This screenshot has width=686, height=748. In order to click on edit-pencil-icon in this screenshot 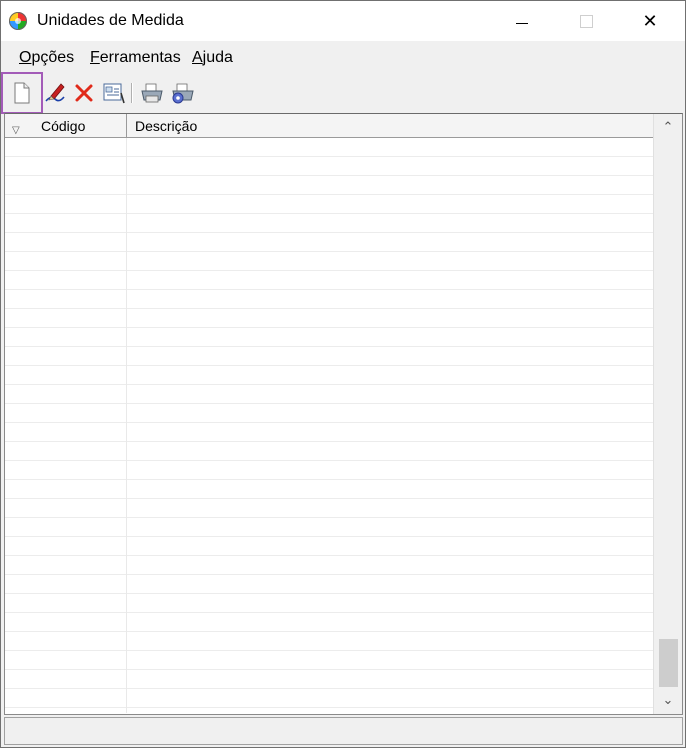, I will do `click(55, 92)`.